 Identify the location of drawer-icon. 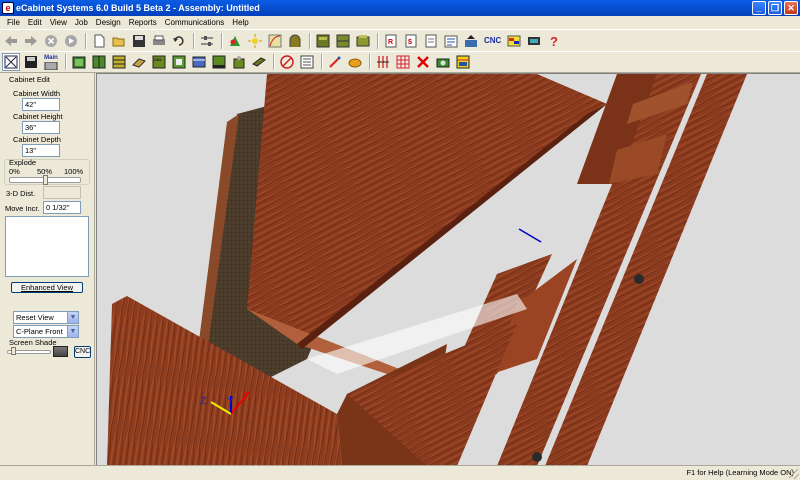
(119, 62).